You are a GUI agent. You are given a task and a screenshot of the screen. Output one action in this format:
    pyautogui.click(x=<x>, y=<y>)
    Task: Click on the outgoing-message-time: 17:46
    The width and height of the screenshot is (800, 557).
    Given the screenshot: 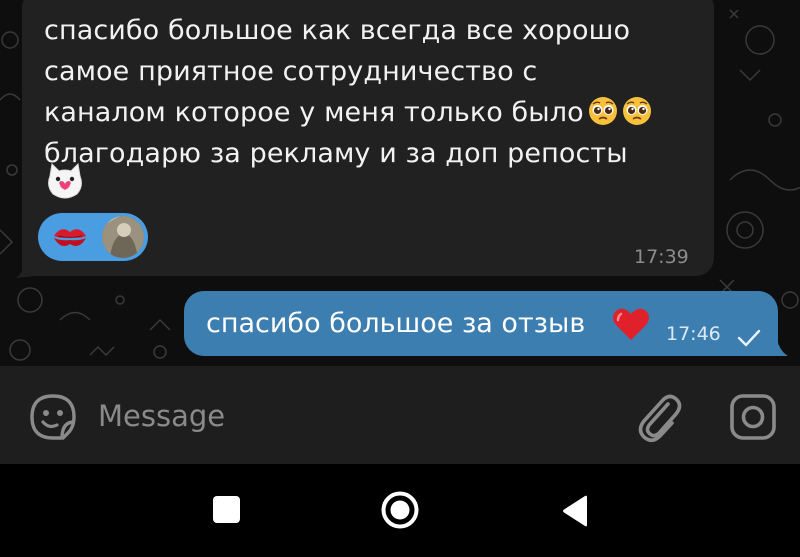 What is the action you would take?
    pyautogui.click(x=693, y=334)
    